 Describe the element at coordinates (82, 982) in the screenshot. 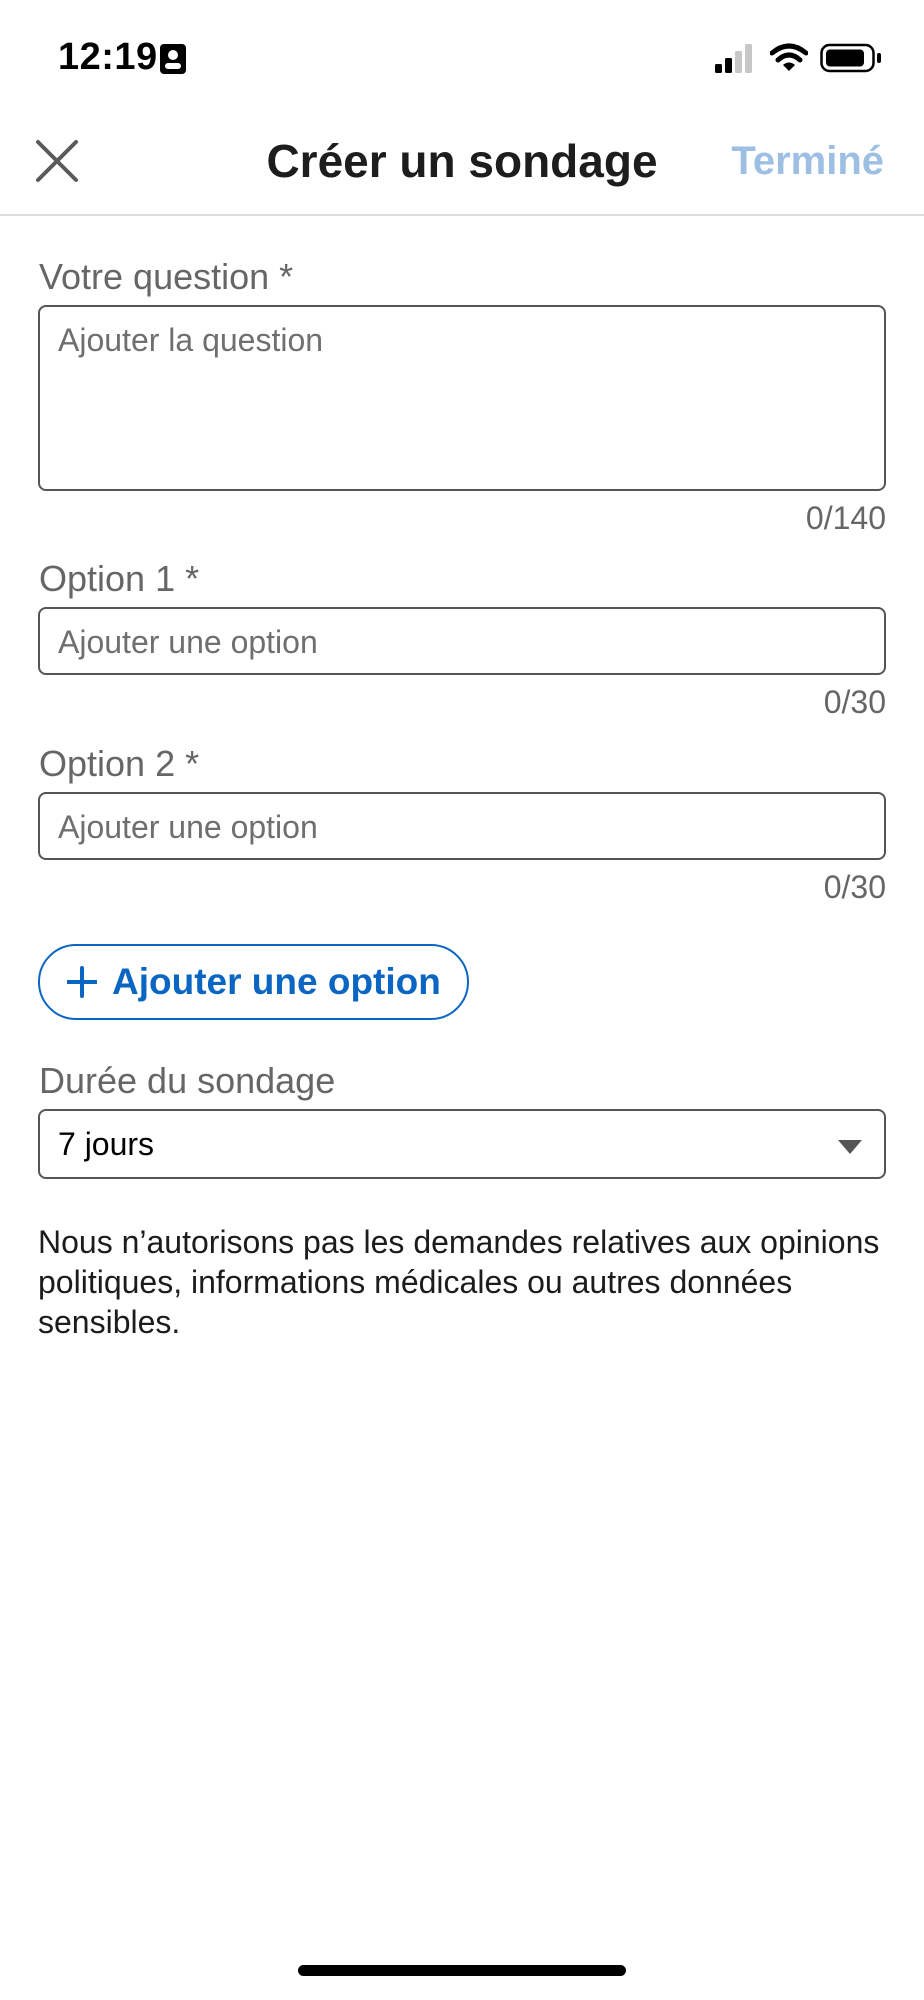

I see `plus-icon` at that location.